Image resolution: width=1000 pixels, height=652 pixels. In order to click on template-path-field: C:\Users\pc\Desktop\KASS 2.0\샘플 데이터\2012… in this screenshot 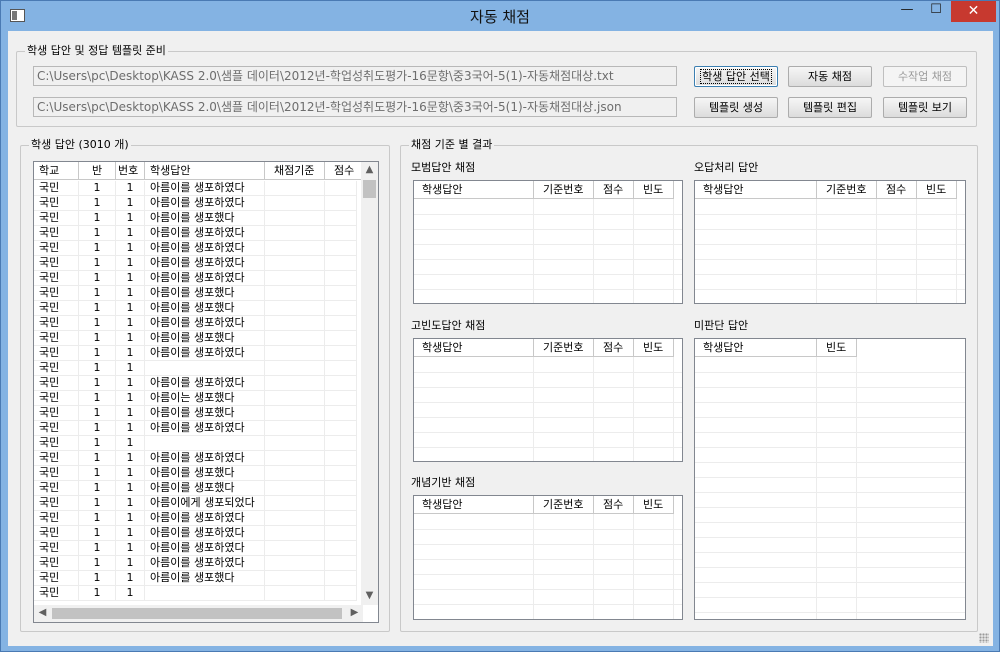, I will do `click(355, 107)`.